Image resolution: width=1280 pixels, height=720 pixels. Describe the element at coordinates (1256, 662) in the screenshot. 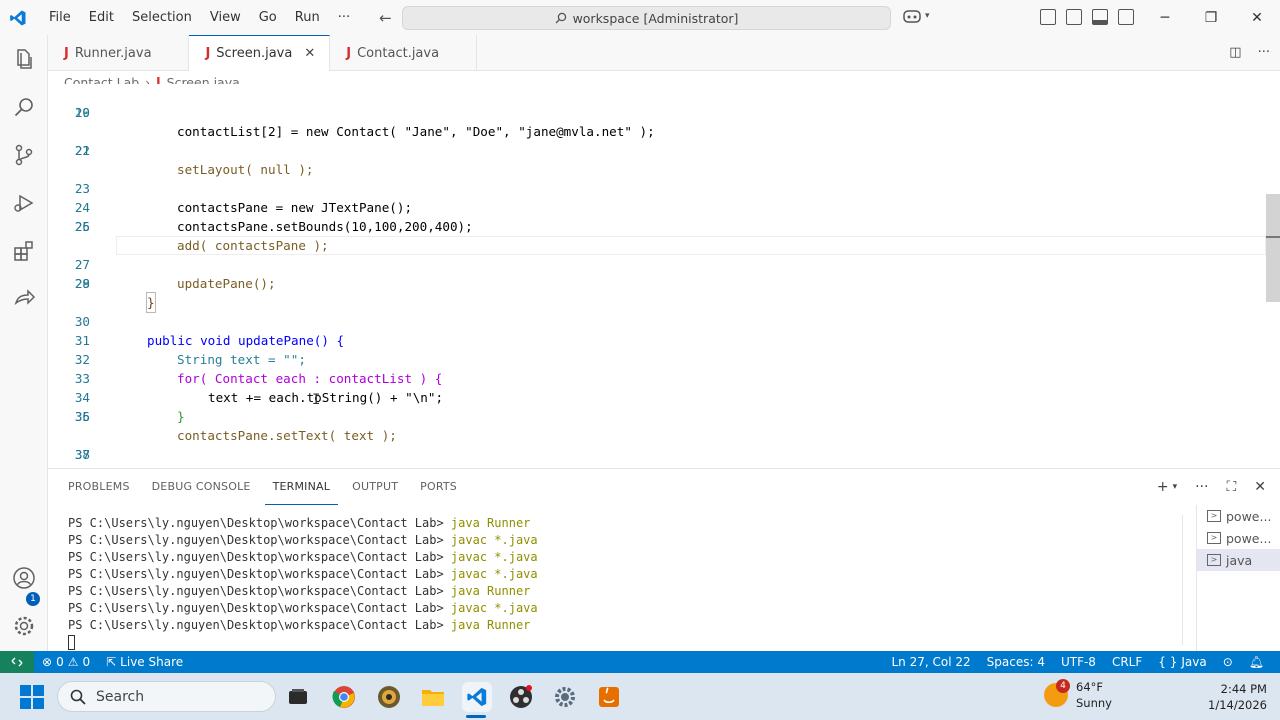

I see `notifications-bell-icon: 🔔︎` at that location.